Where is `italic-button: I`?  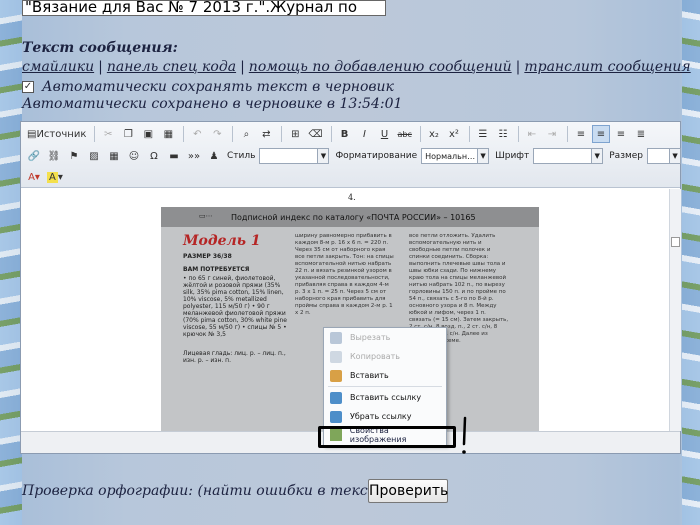 italic-button: I is located at coordinates (365, 134).